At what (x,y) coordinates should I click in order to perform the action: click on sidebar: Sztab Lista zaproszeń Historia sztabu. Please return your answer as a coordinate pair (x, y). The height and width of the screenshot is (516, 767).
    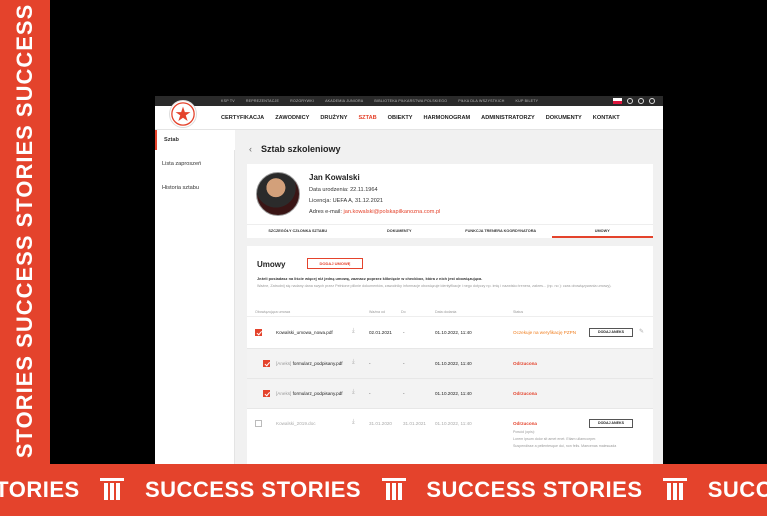
    Looking at the image, I should click on (195, 297).